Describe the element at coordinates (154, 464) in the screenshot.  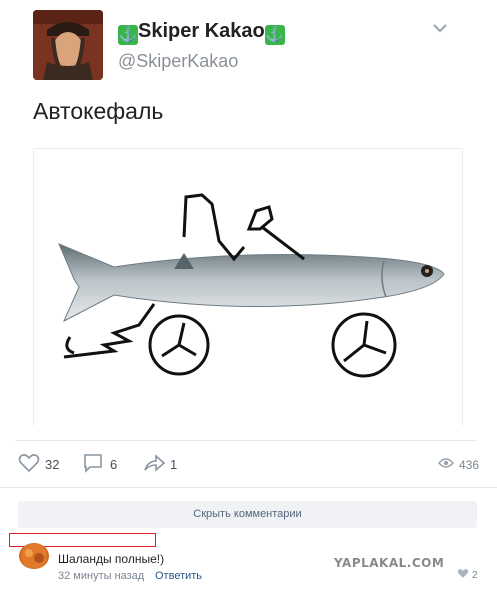
I see `share-icon` at that location.